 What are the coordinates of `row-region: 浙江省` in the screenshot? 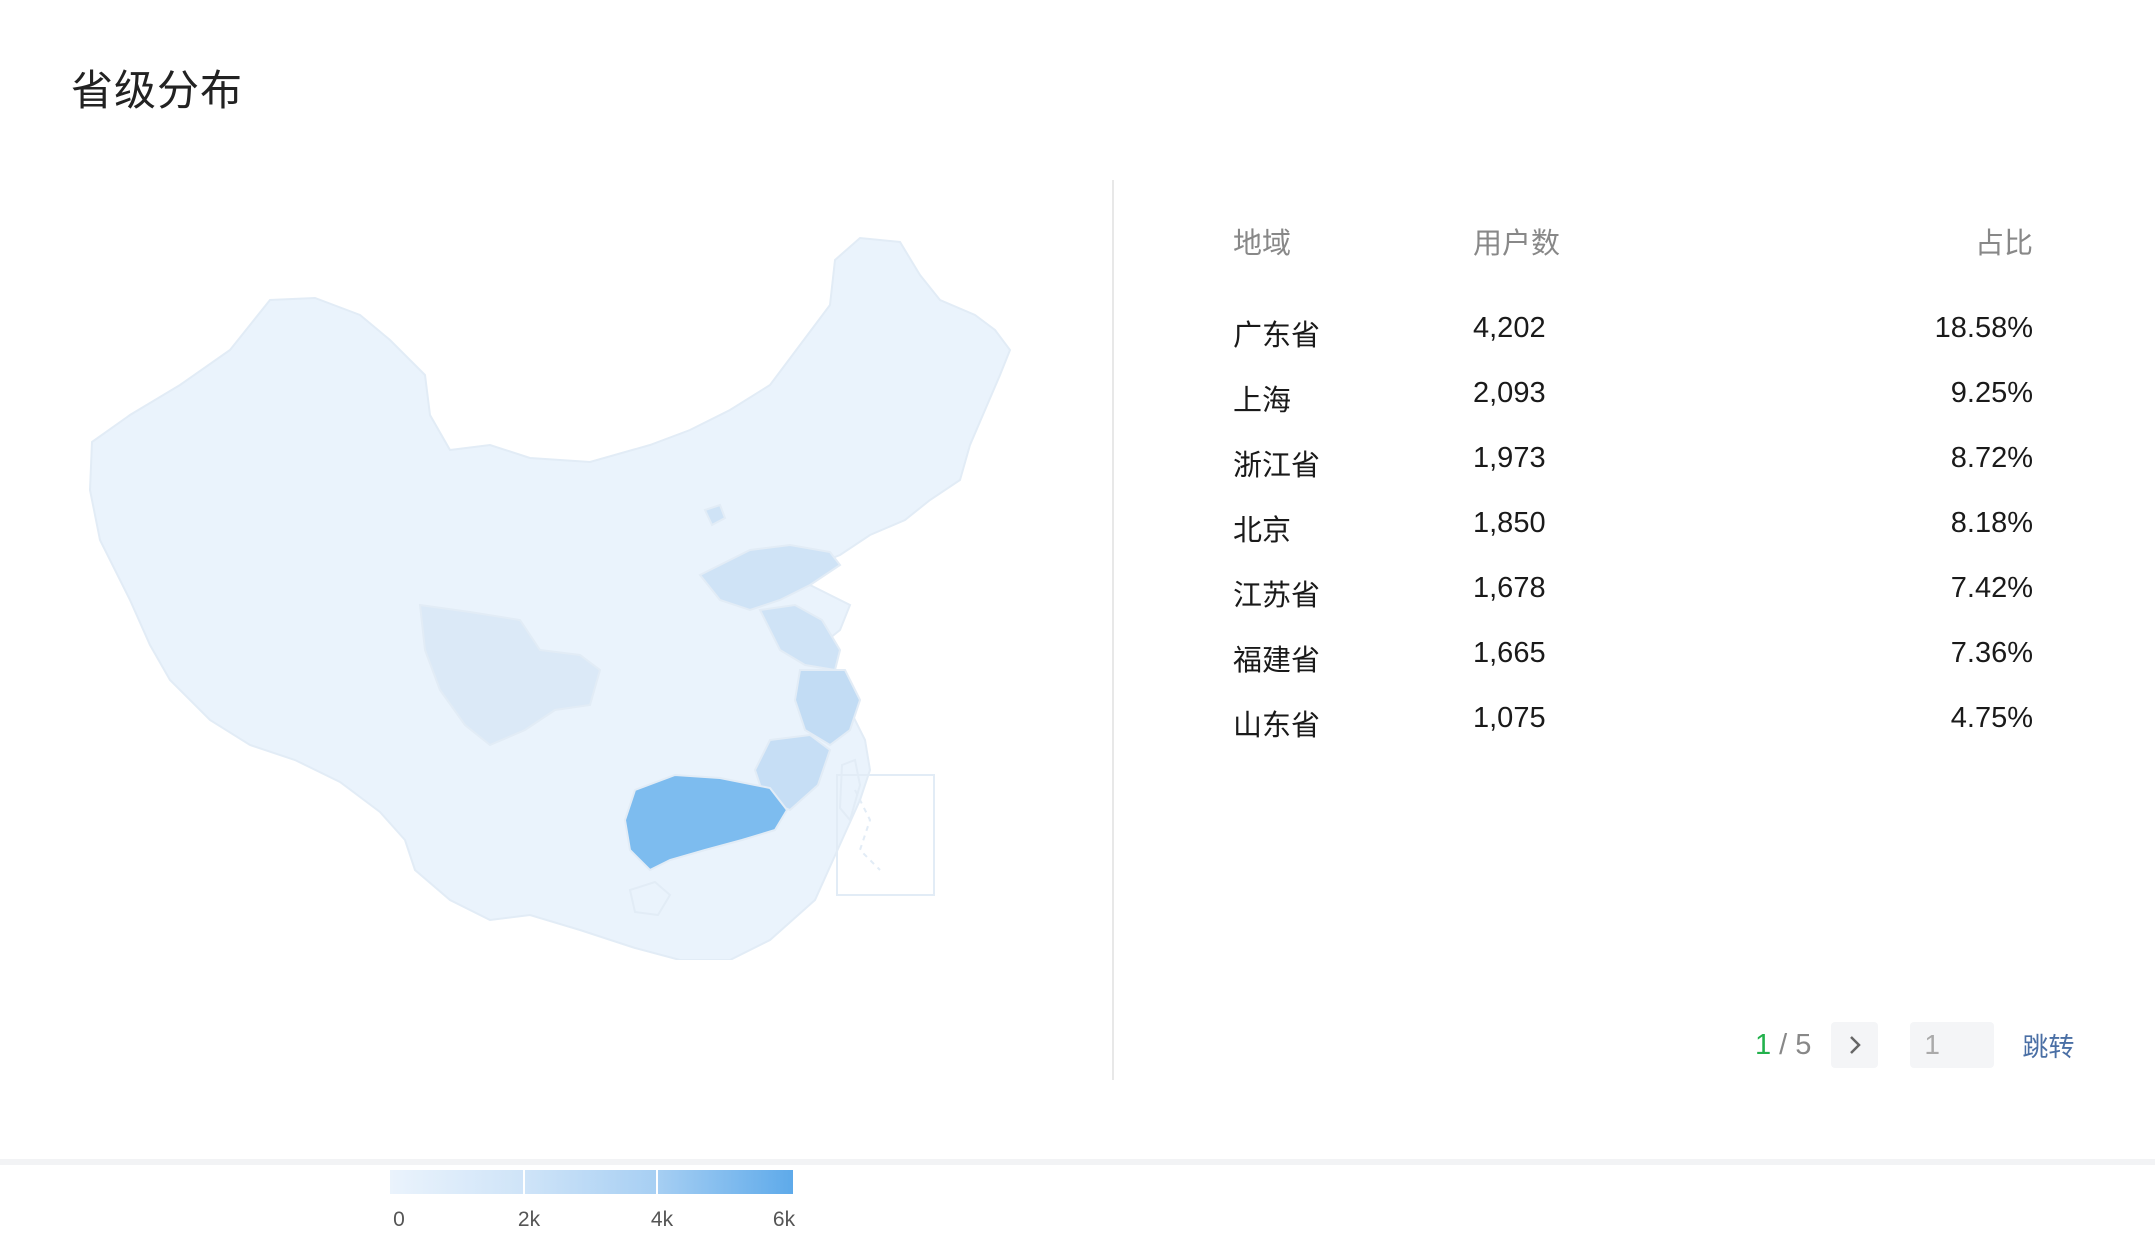 It's located at (1277, 466).